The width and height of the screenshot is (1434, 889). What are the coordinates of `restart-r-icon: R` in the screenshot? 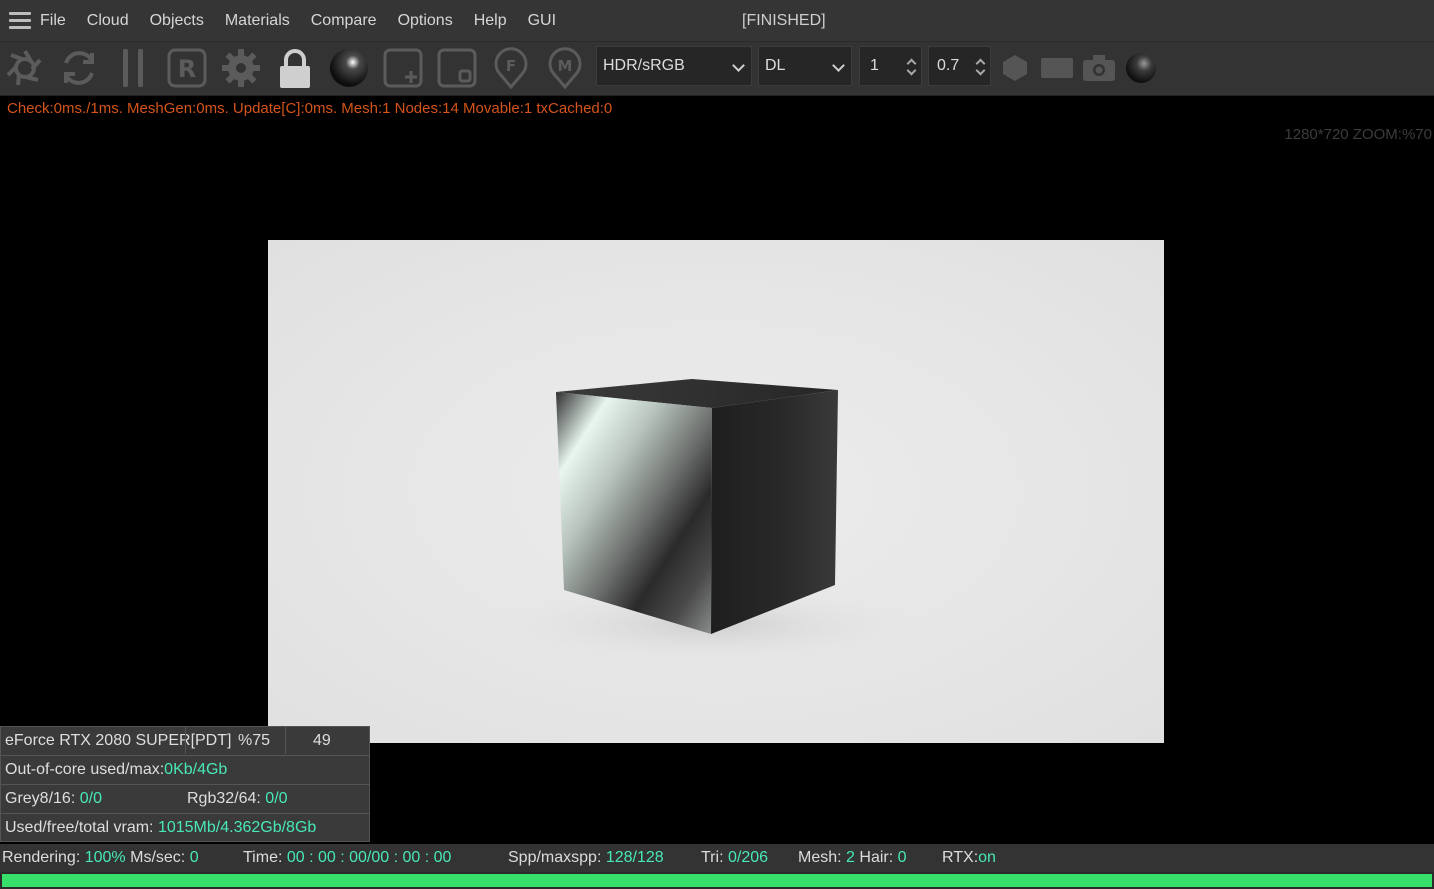 It's located at (187, 68).